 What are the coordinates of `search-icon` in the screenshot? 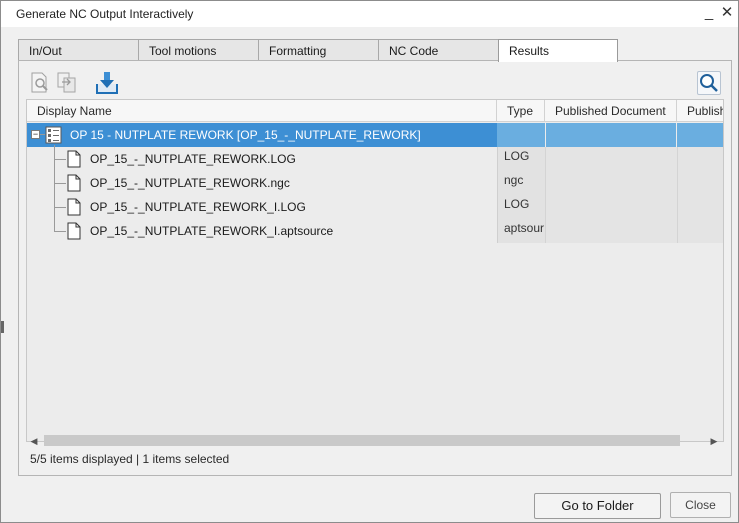 It's located at (709, 83).